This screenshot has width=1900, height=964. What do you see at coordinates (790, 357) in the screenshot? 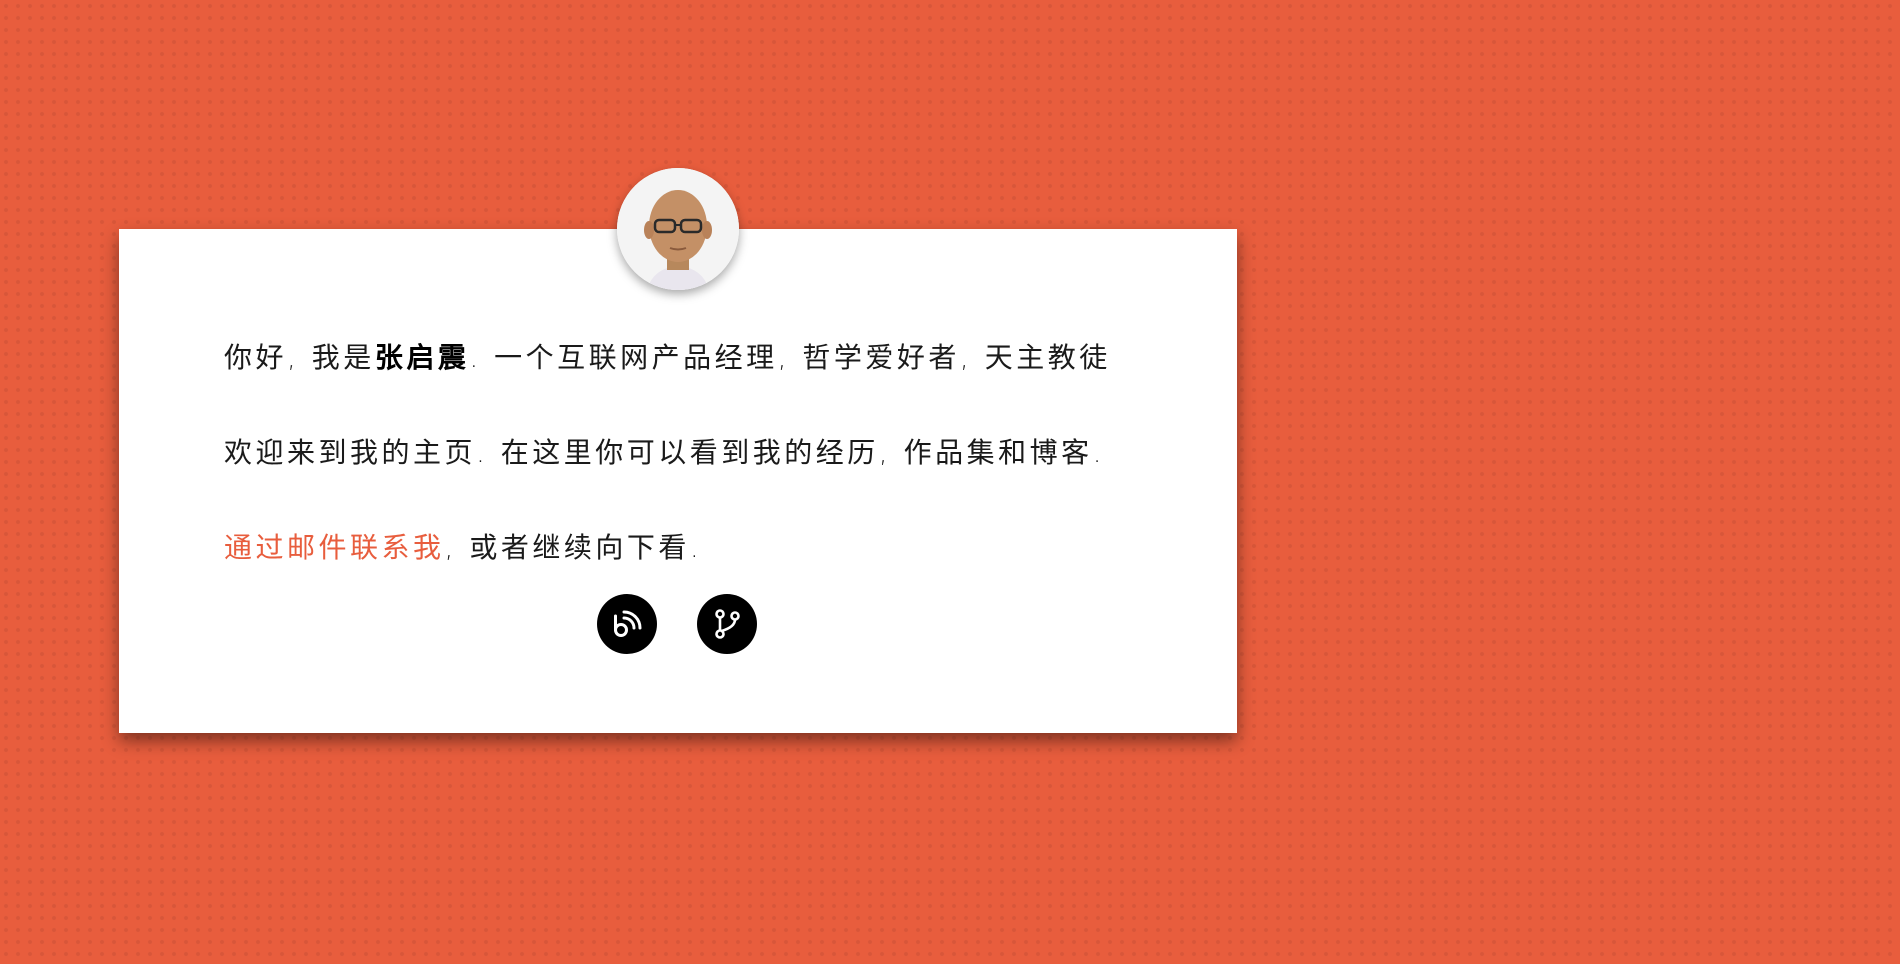
I see `description-text: . 一个互联网产品经理, 哲学爱好者, 天主教徒` at bounding box center [790, 357].